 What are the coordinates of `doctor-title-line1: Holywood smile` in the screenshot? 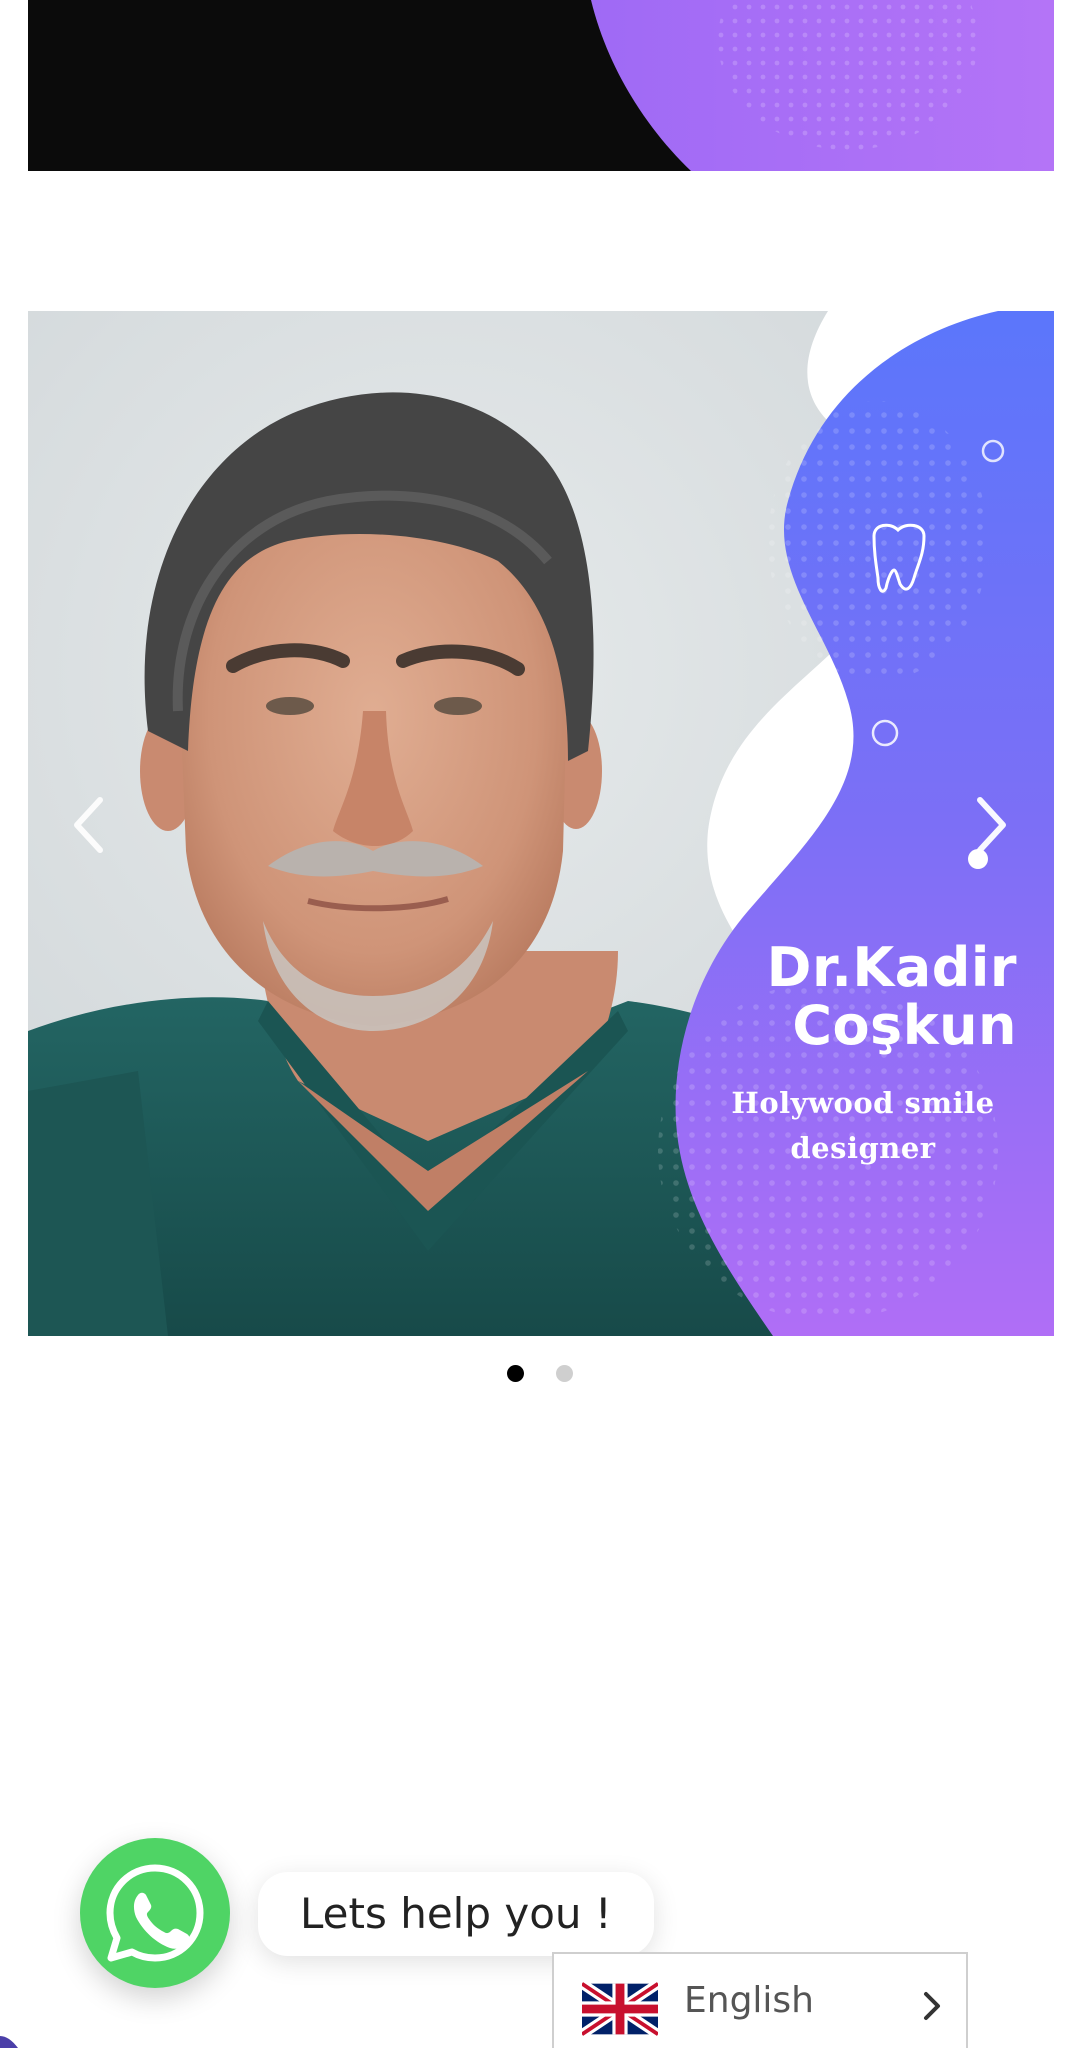 It's located at (863, 1103).